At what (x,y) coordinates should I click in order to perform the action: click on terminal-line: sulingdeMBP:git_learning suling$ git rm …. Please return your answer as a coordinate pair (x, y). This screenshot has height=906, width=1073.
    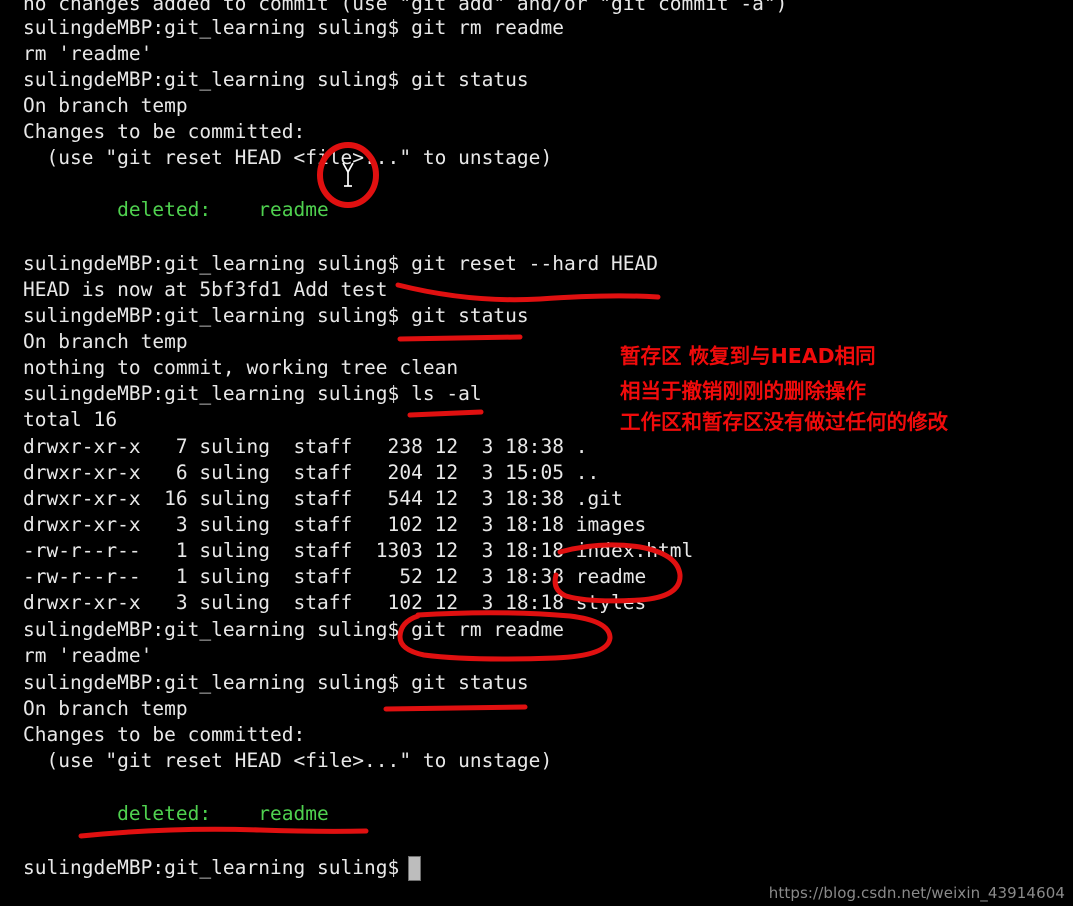
    Looking at the image, I should click on (293, 27).